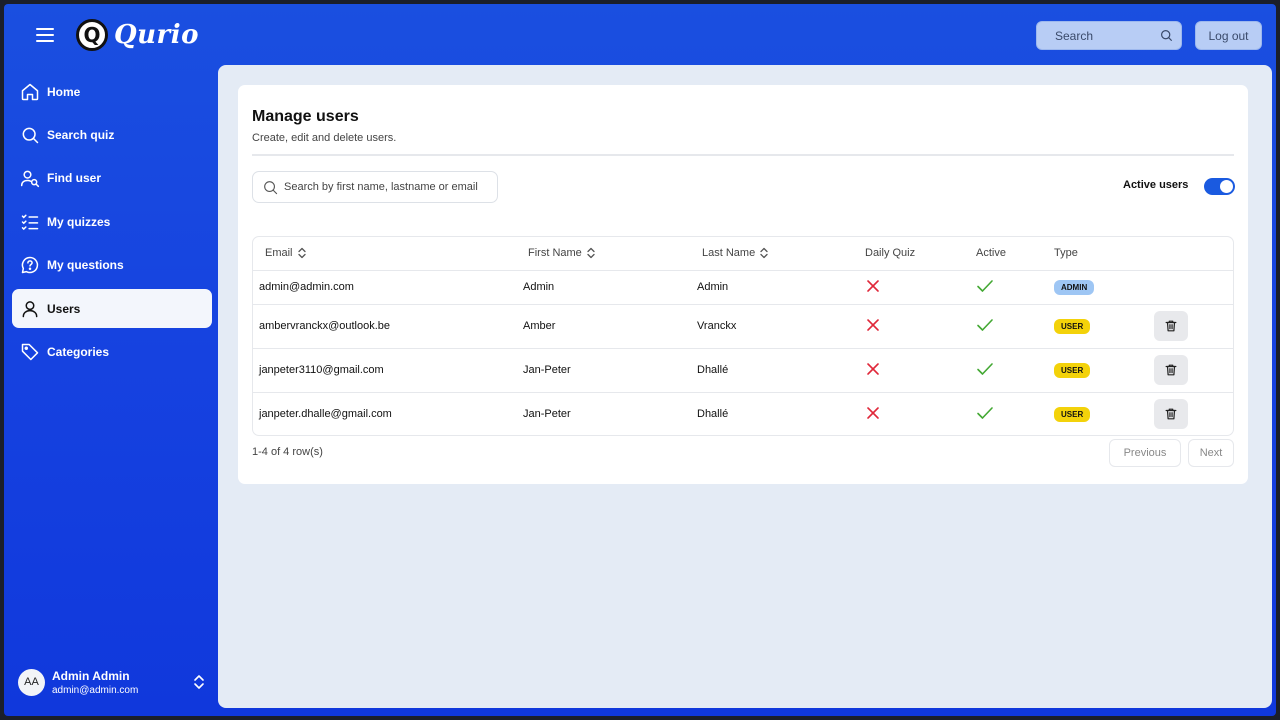 This screenshot has height=720, width=1280. I want to click on sidebar-item-my-questions: My questions, so click(112, 264).